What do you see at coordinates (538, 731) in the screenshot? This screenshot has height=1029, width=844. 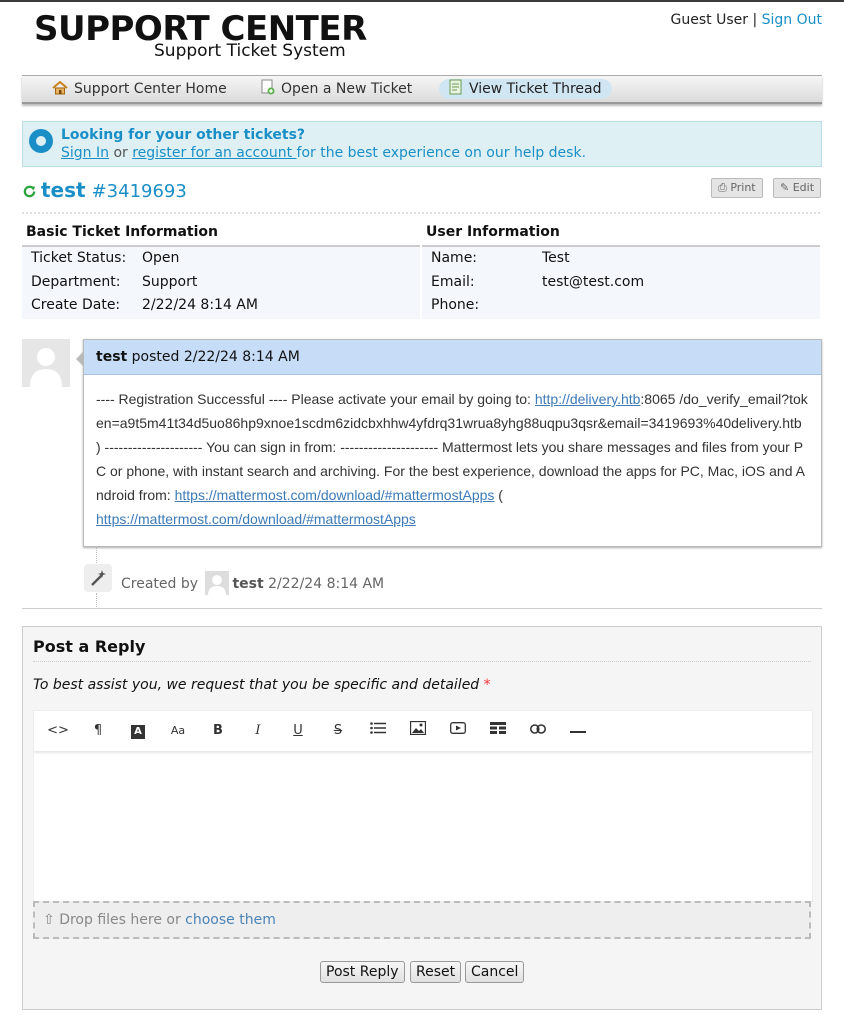 I see `link-icon` at bounding box center [538, 731].